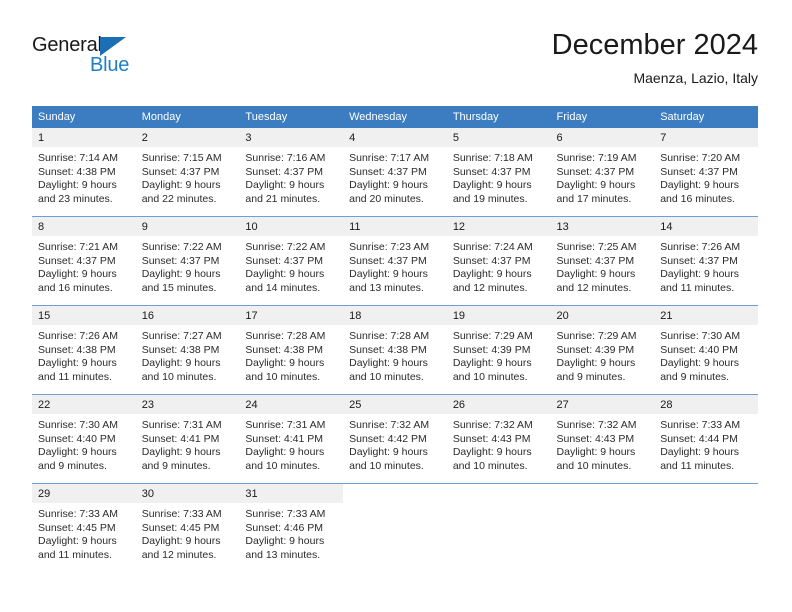  I want to click on day-number: 22, so click(84, 404).